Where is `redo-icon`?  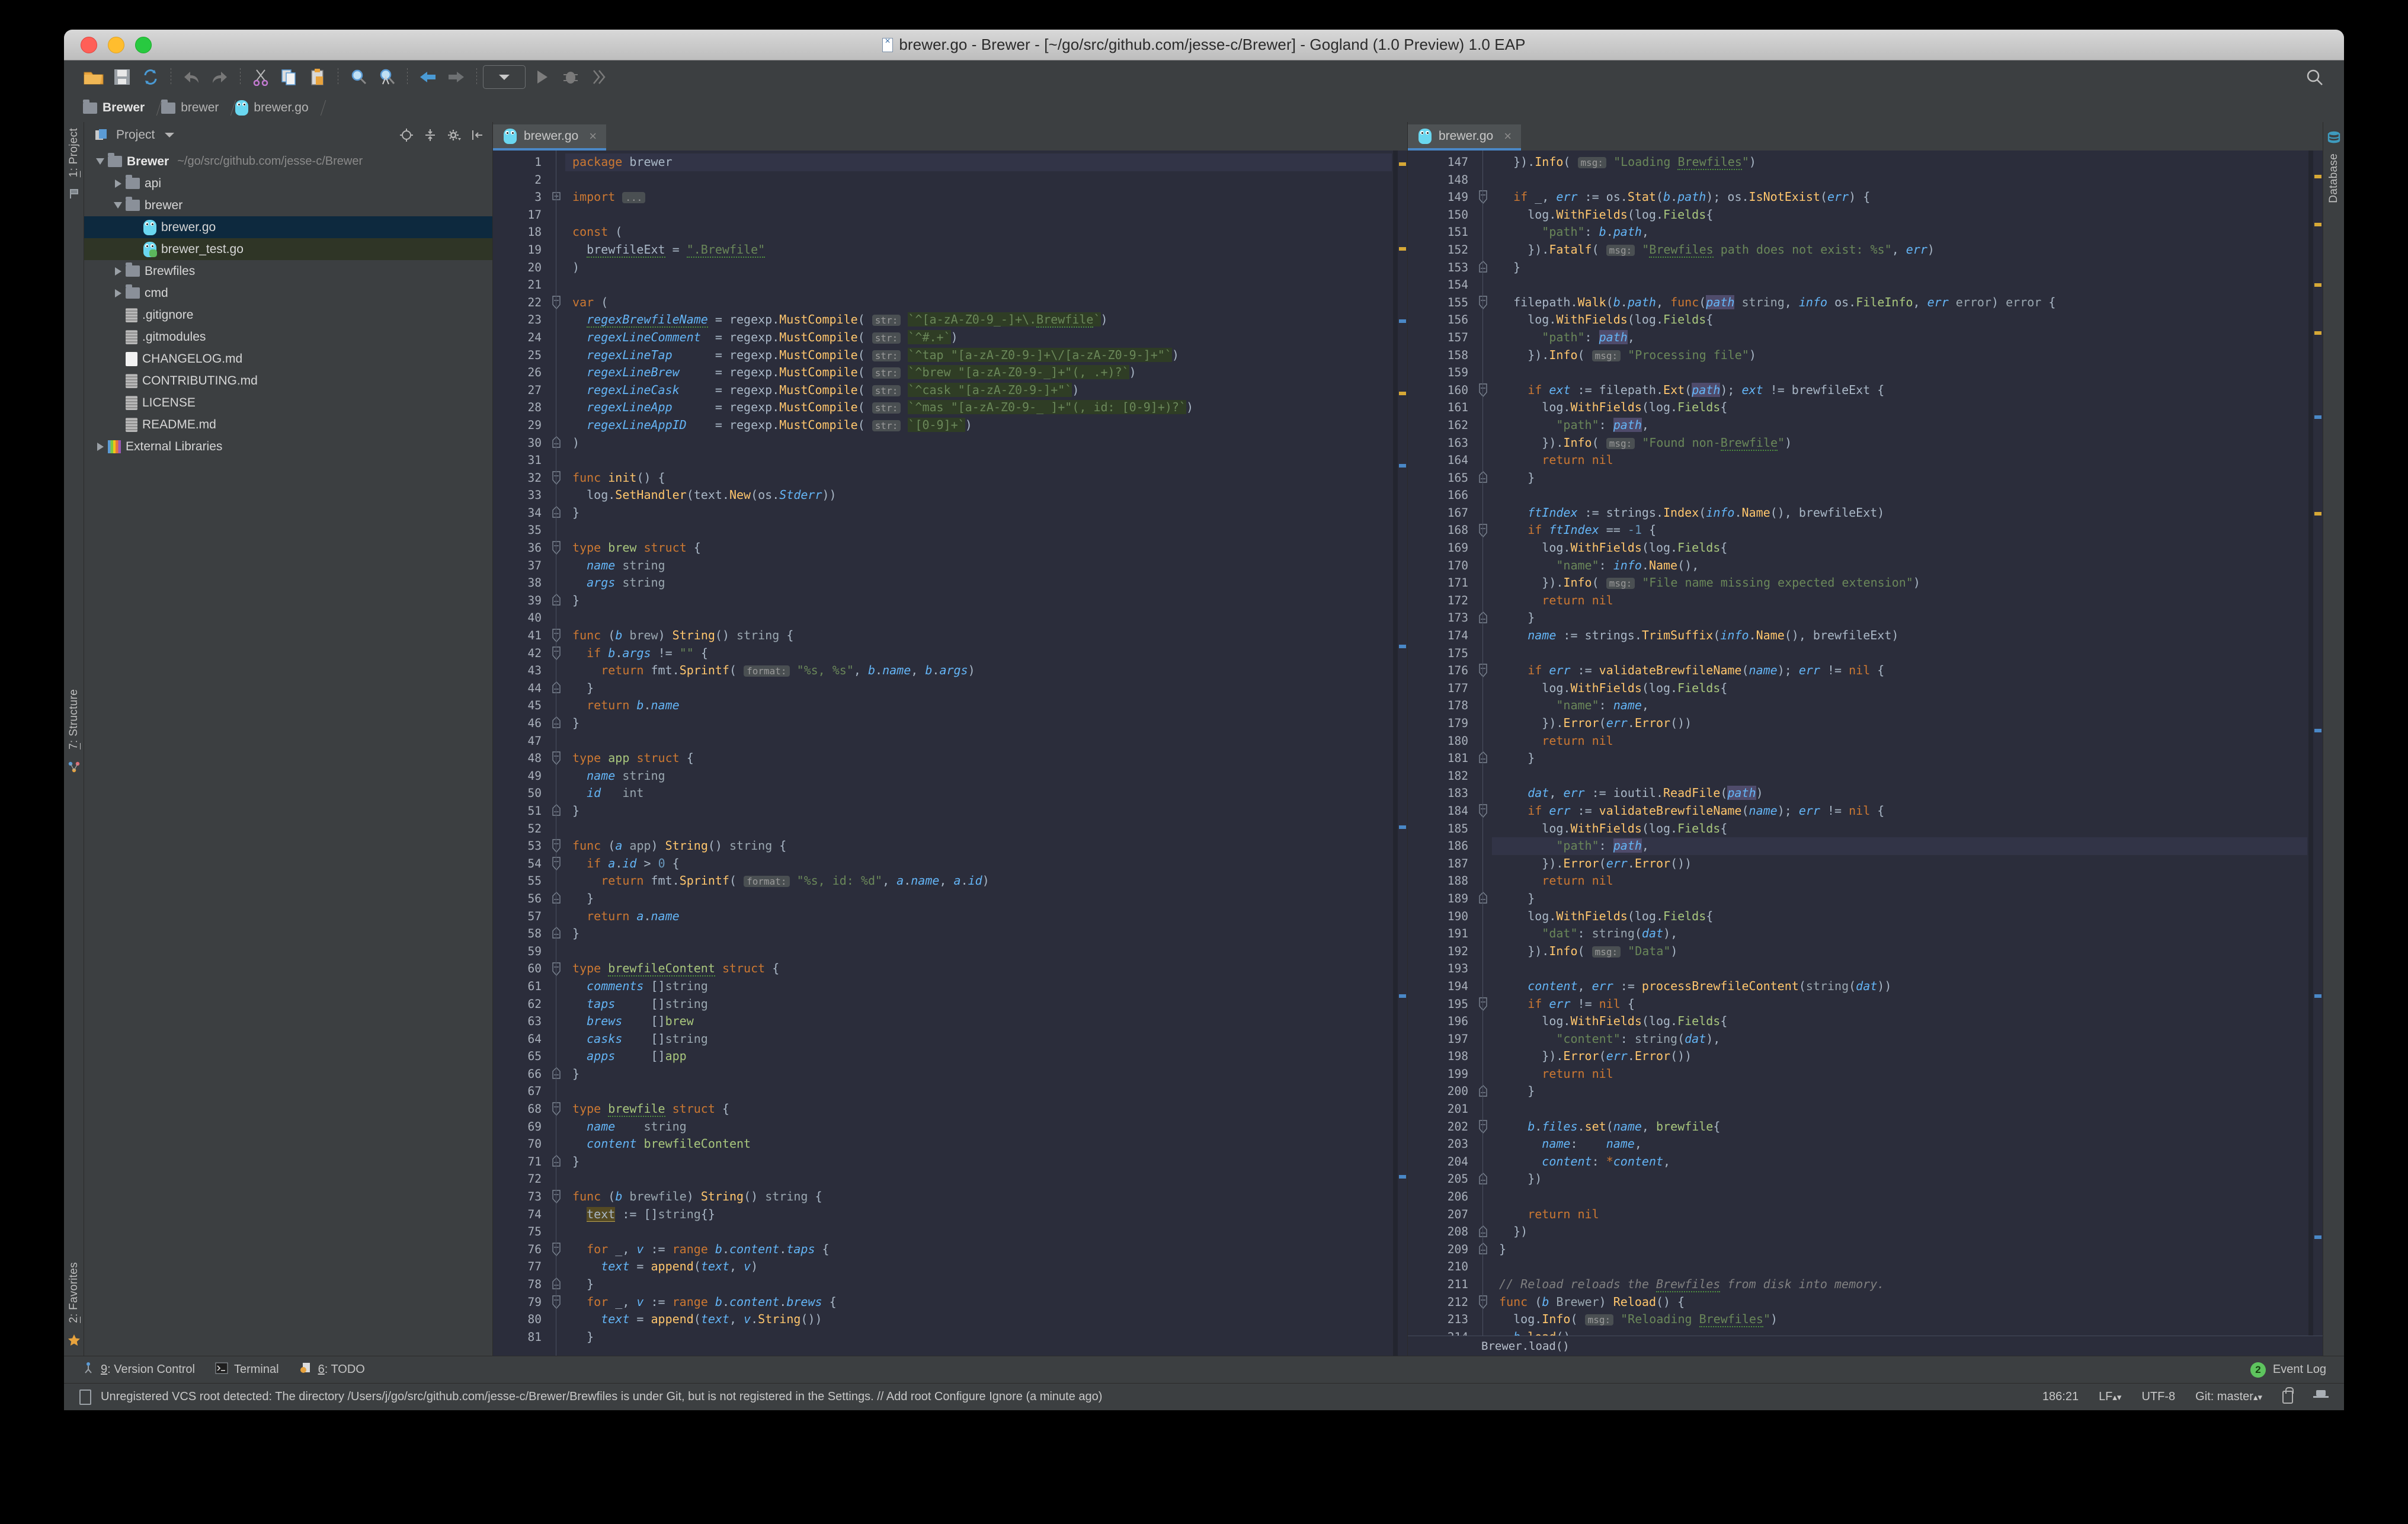
redo-icon is located at coordinates (220, 77).